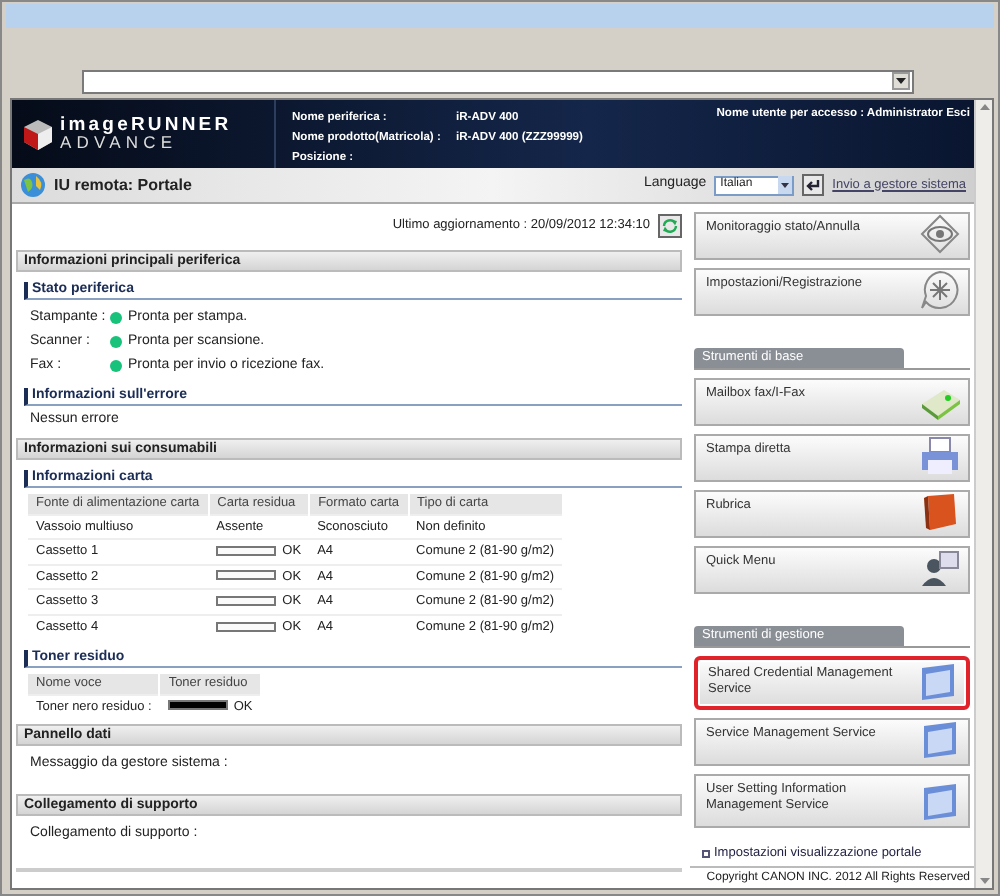 This screenshot has width=1000, height=896. I want to click on logo-subtext: ADVANCE, so click(119, 143).